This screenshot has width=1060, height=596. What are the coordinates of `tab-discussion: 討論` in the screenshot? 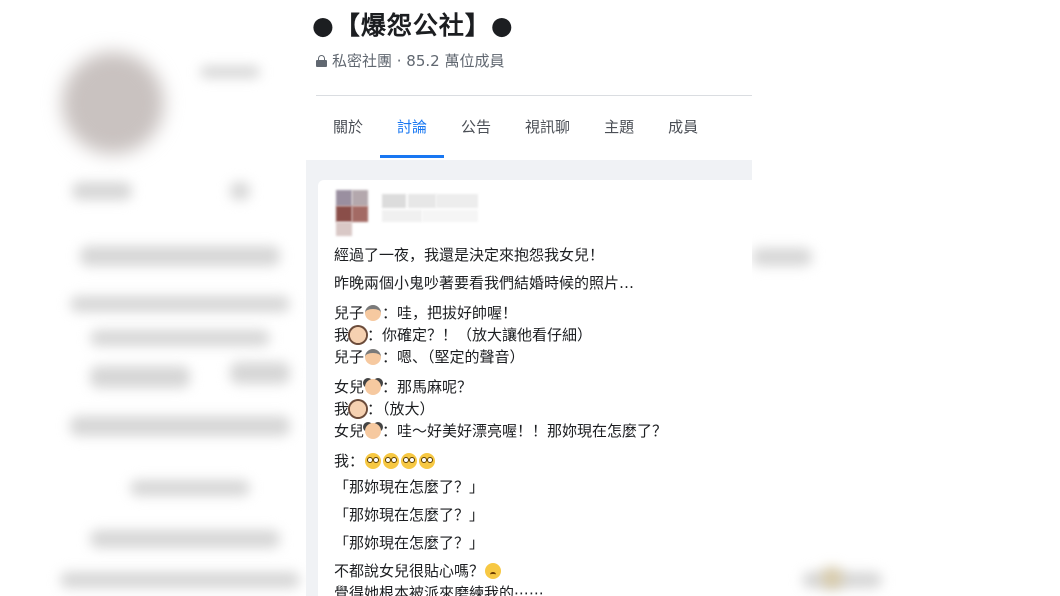 It's located at (412, 127).